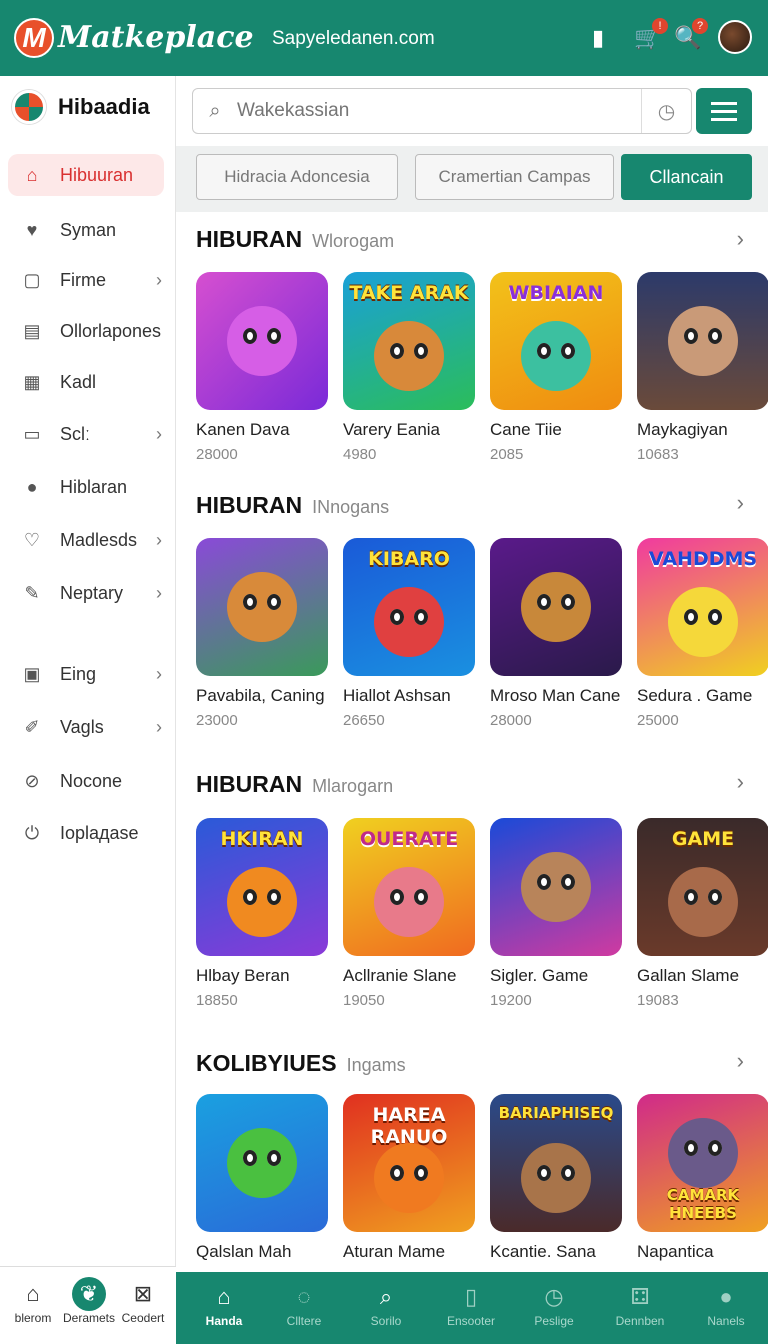  I want to click on game-card: VAHDDMS Sedura . Game 25000, so click(702, 633).